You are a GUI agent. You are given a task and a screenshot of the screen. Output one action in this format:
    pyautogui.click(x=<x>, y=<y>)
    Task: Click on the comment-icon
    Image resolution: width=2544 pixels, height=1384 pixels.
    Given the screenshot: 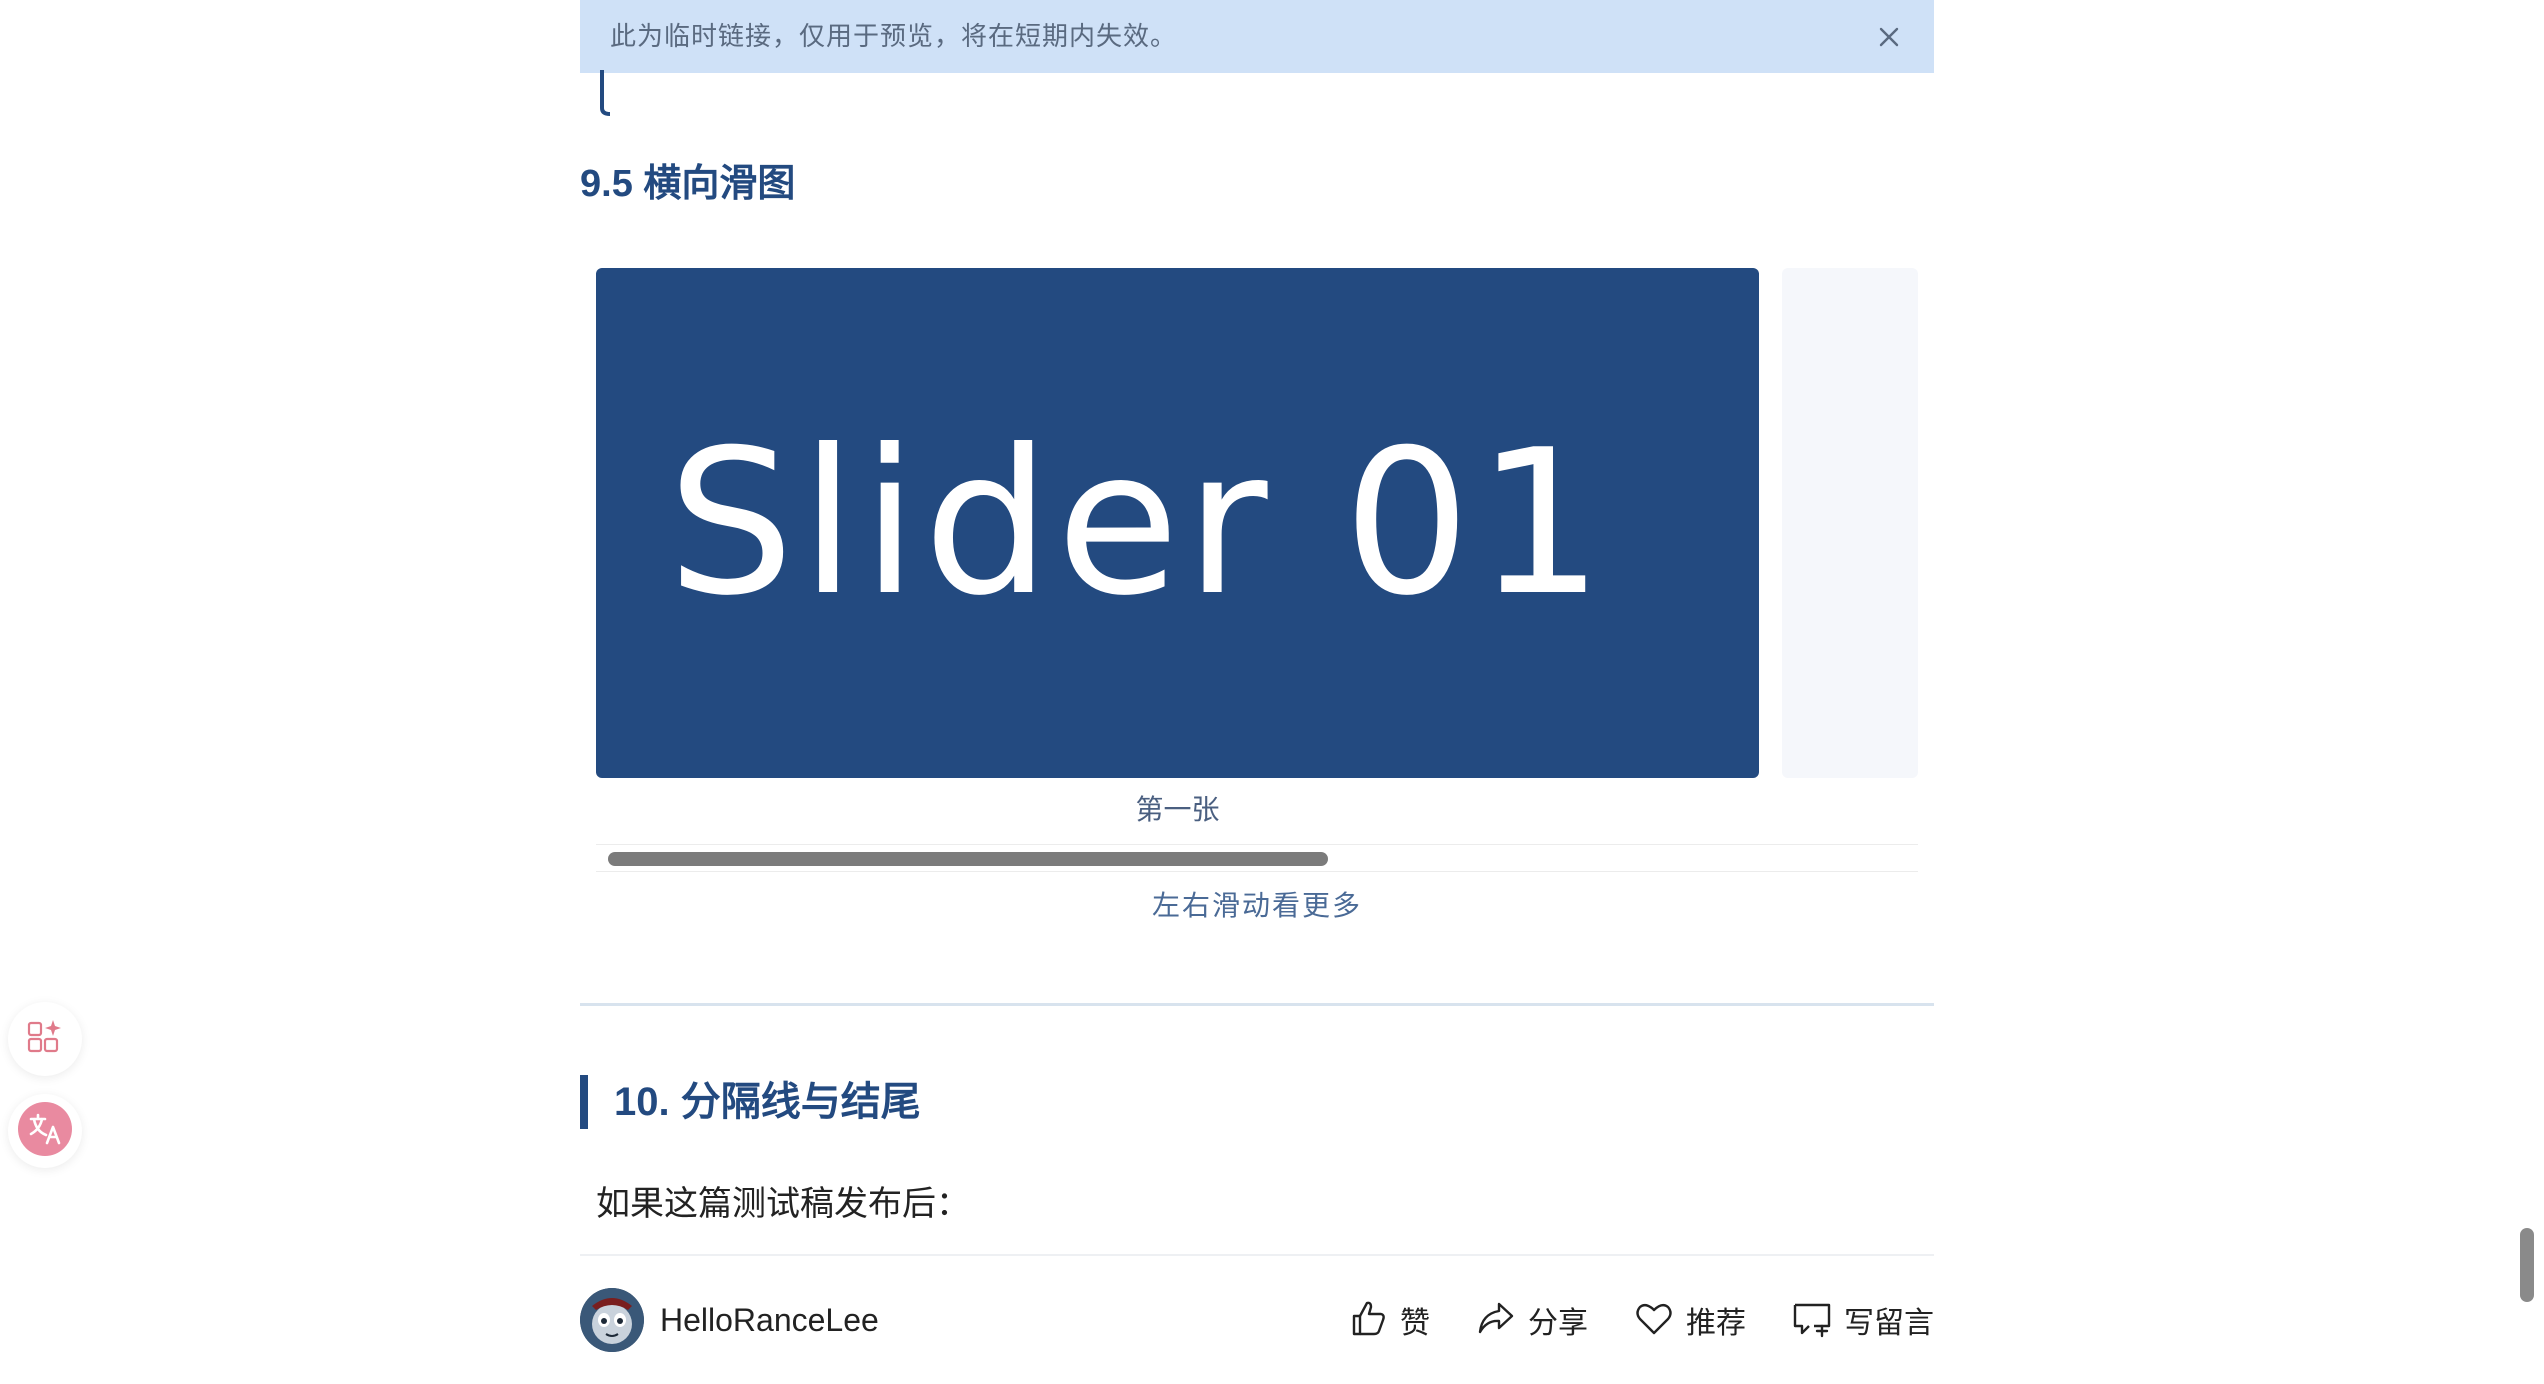 What is the action you would take?
    pyautogui.click(x=1812, y=1320)
    